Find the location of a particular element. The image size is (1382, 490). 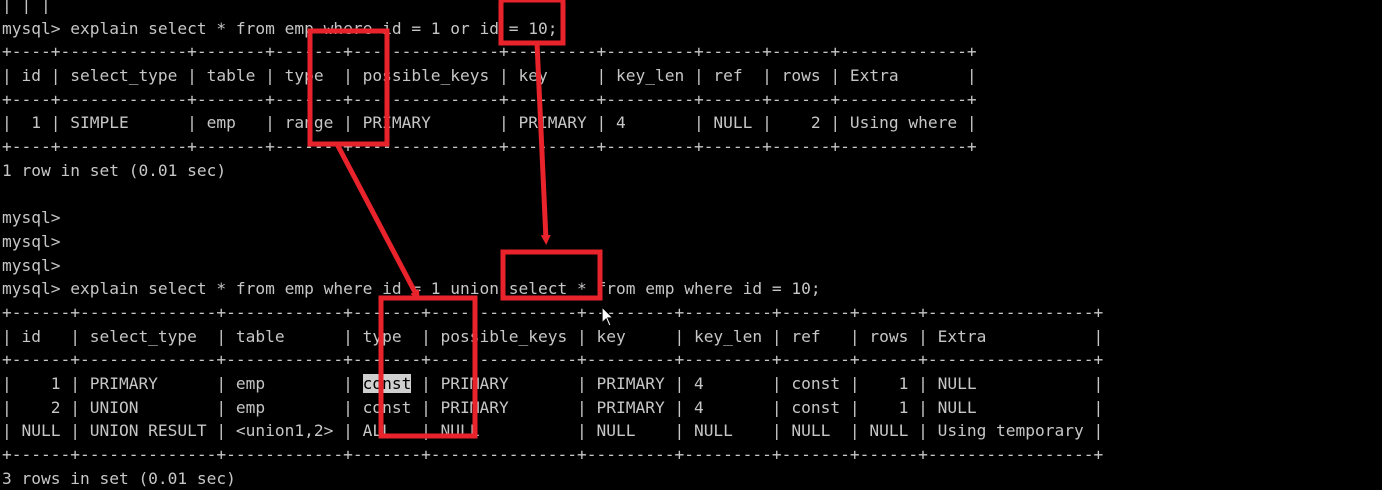

selected-text: const is located at coordinates (387, 383).